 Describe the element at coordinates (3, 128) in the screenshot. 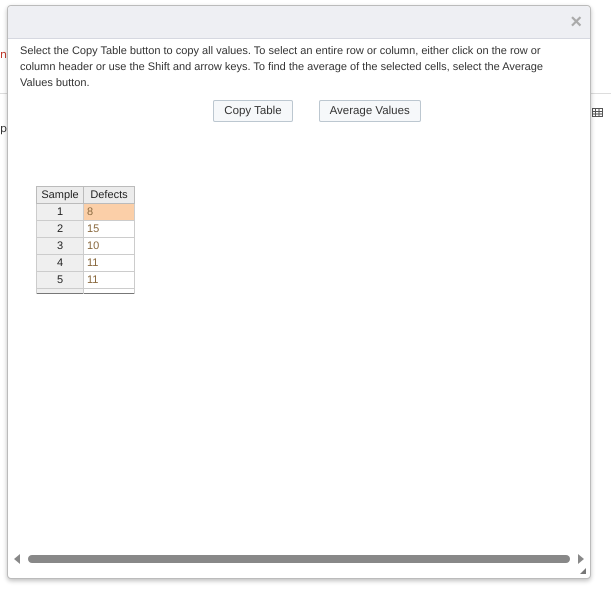

I see `text-fragment: p` at that location.